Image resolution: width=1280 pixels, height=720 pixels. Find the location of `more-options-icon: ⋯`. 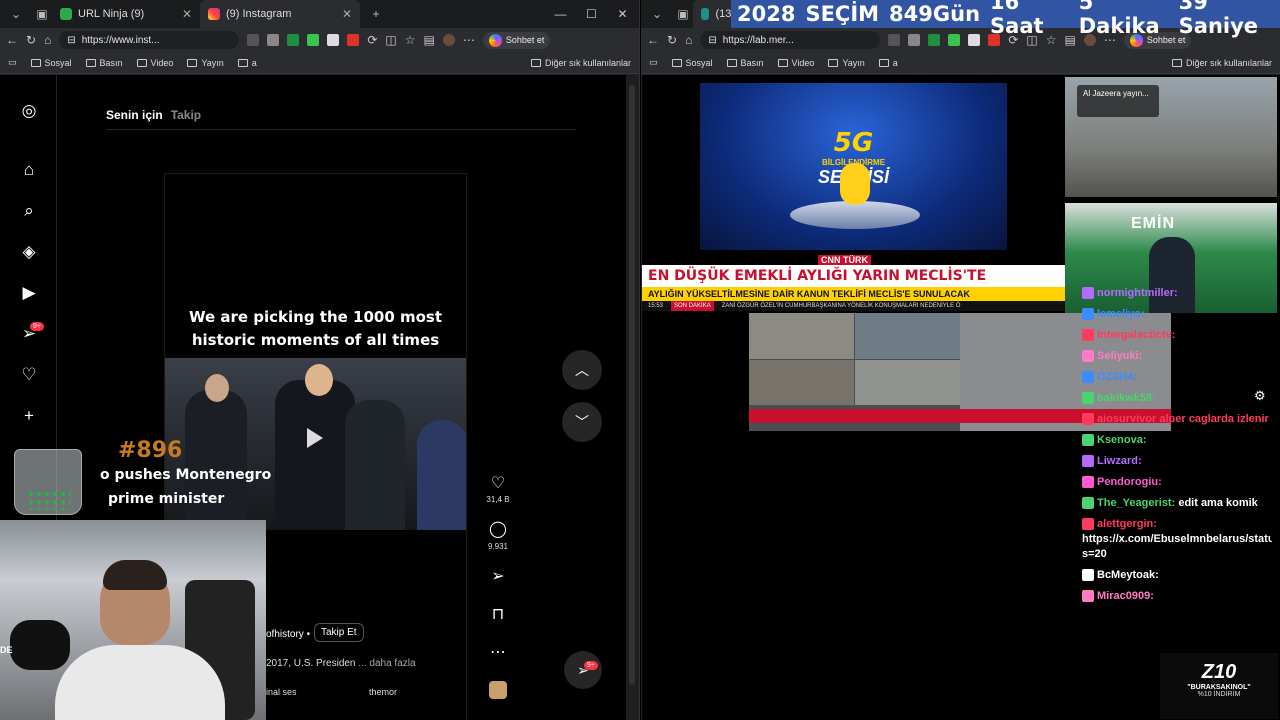

more-options-icon: ⋯ is located at coordinates (498, 652).